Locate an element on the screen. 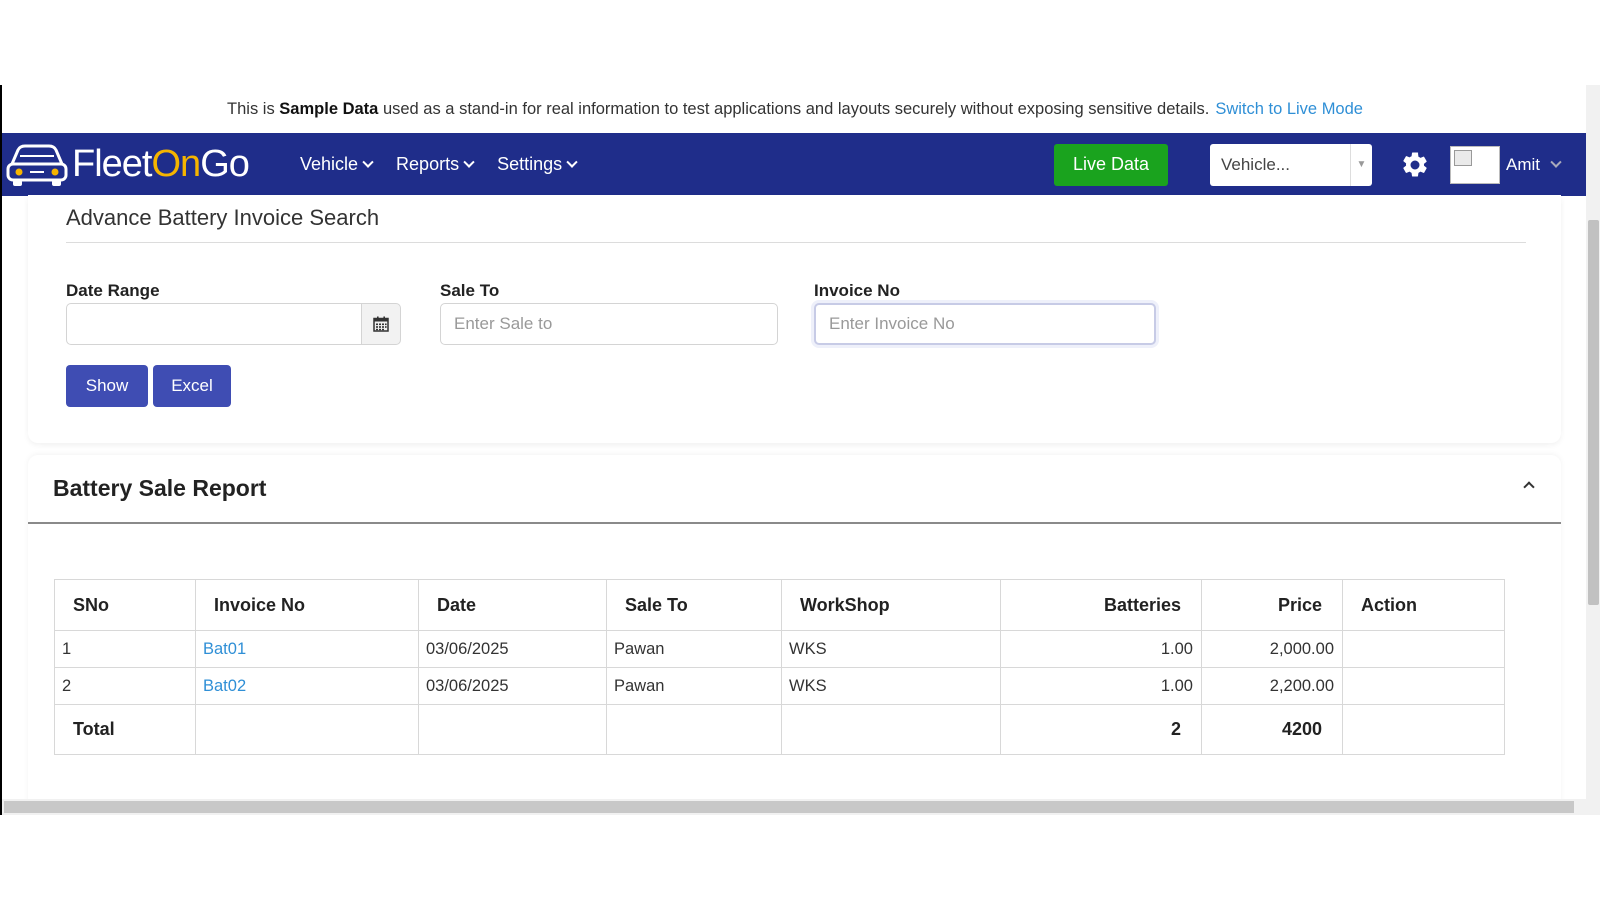 This screenshot has width=1600, height=900. excel-button: Excel is located at coordinates (192, 386).